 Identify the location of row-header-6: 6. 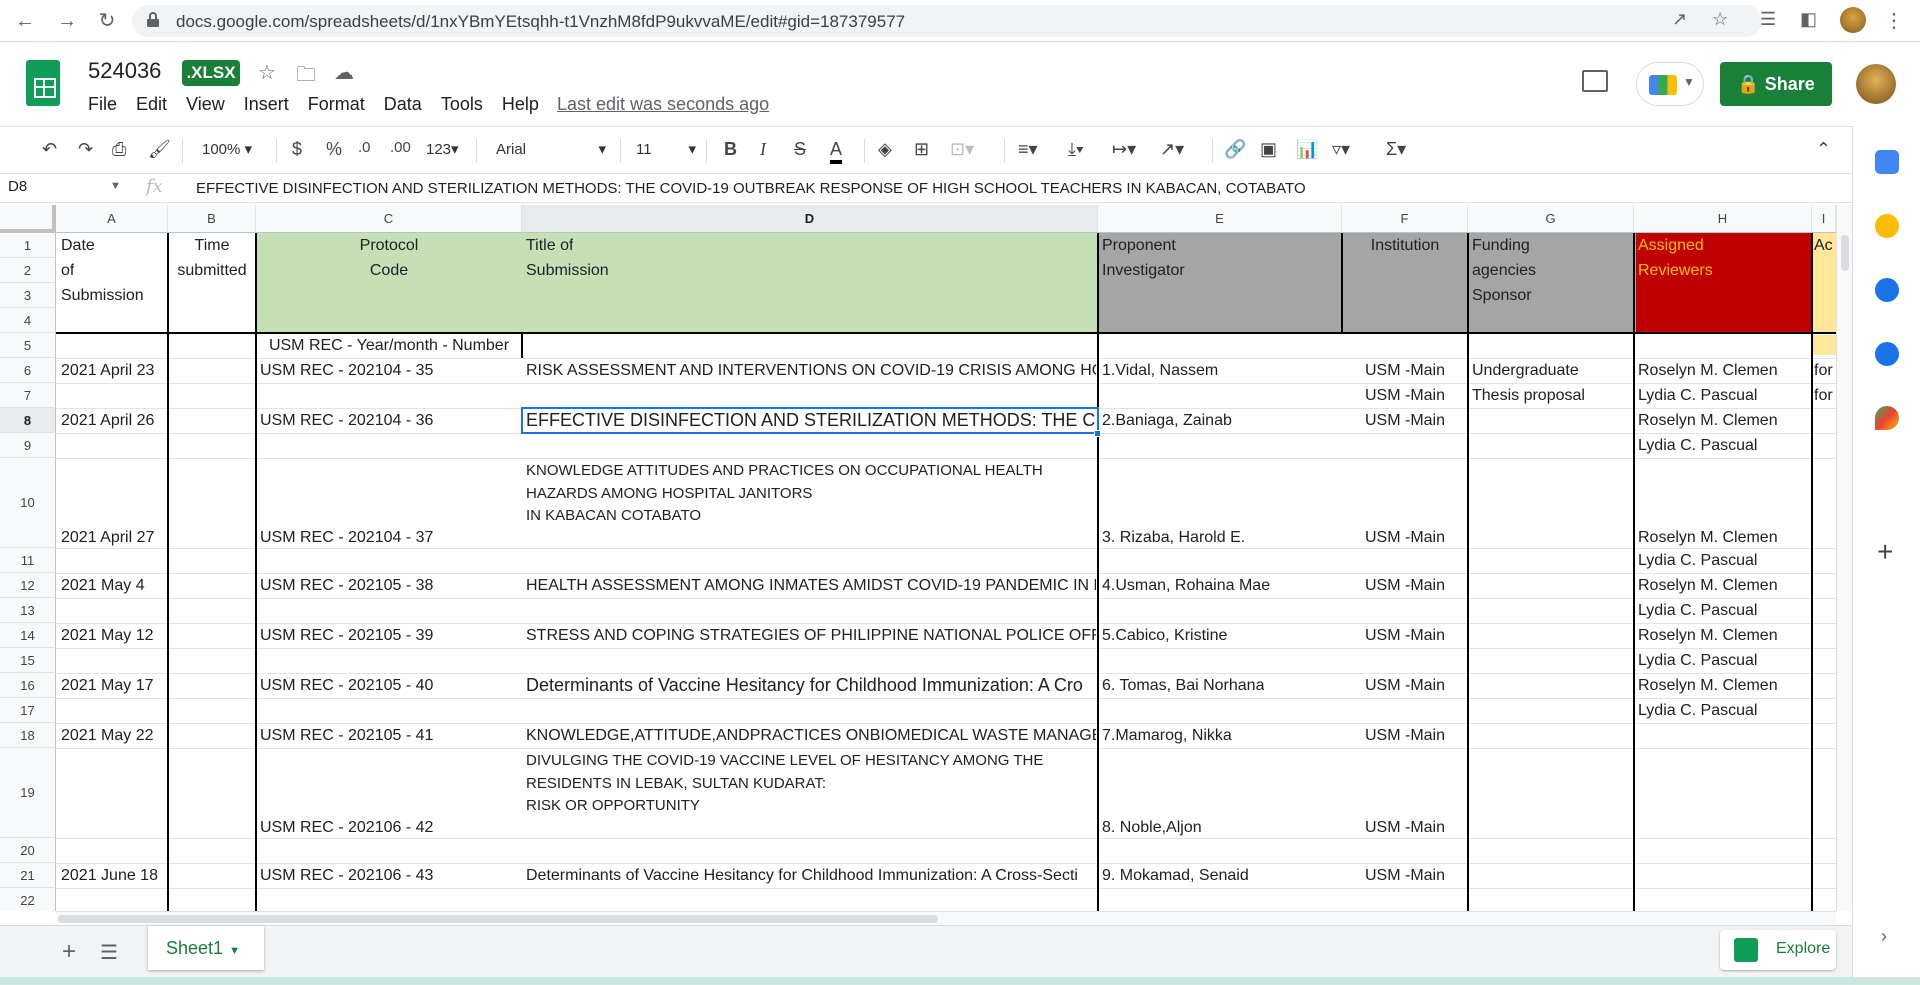
(28, 370).